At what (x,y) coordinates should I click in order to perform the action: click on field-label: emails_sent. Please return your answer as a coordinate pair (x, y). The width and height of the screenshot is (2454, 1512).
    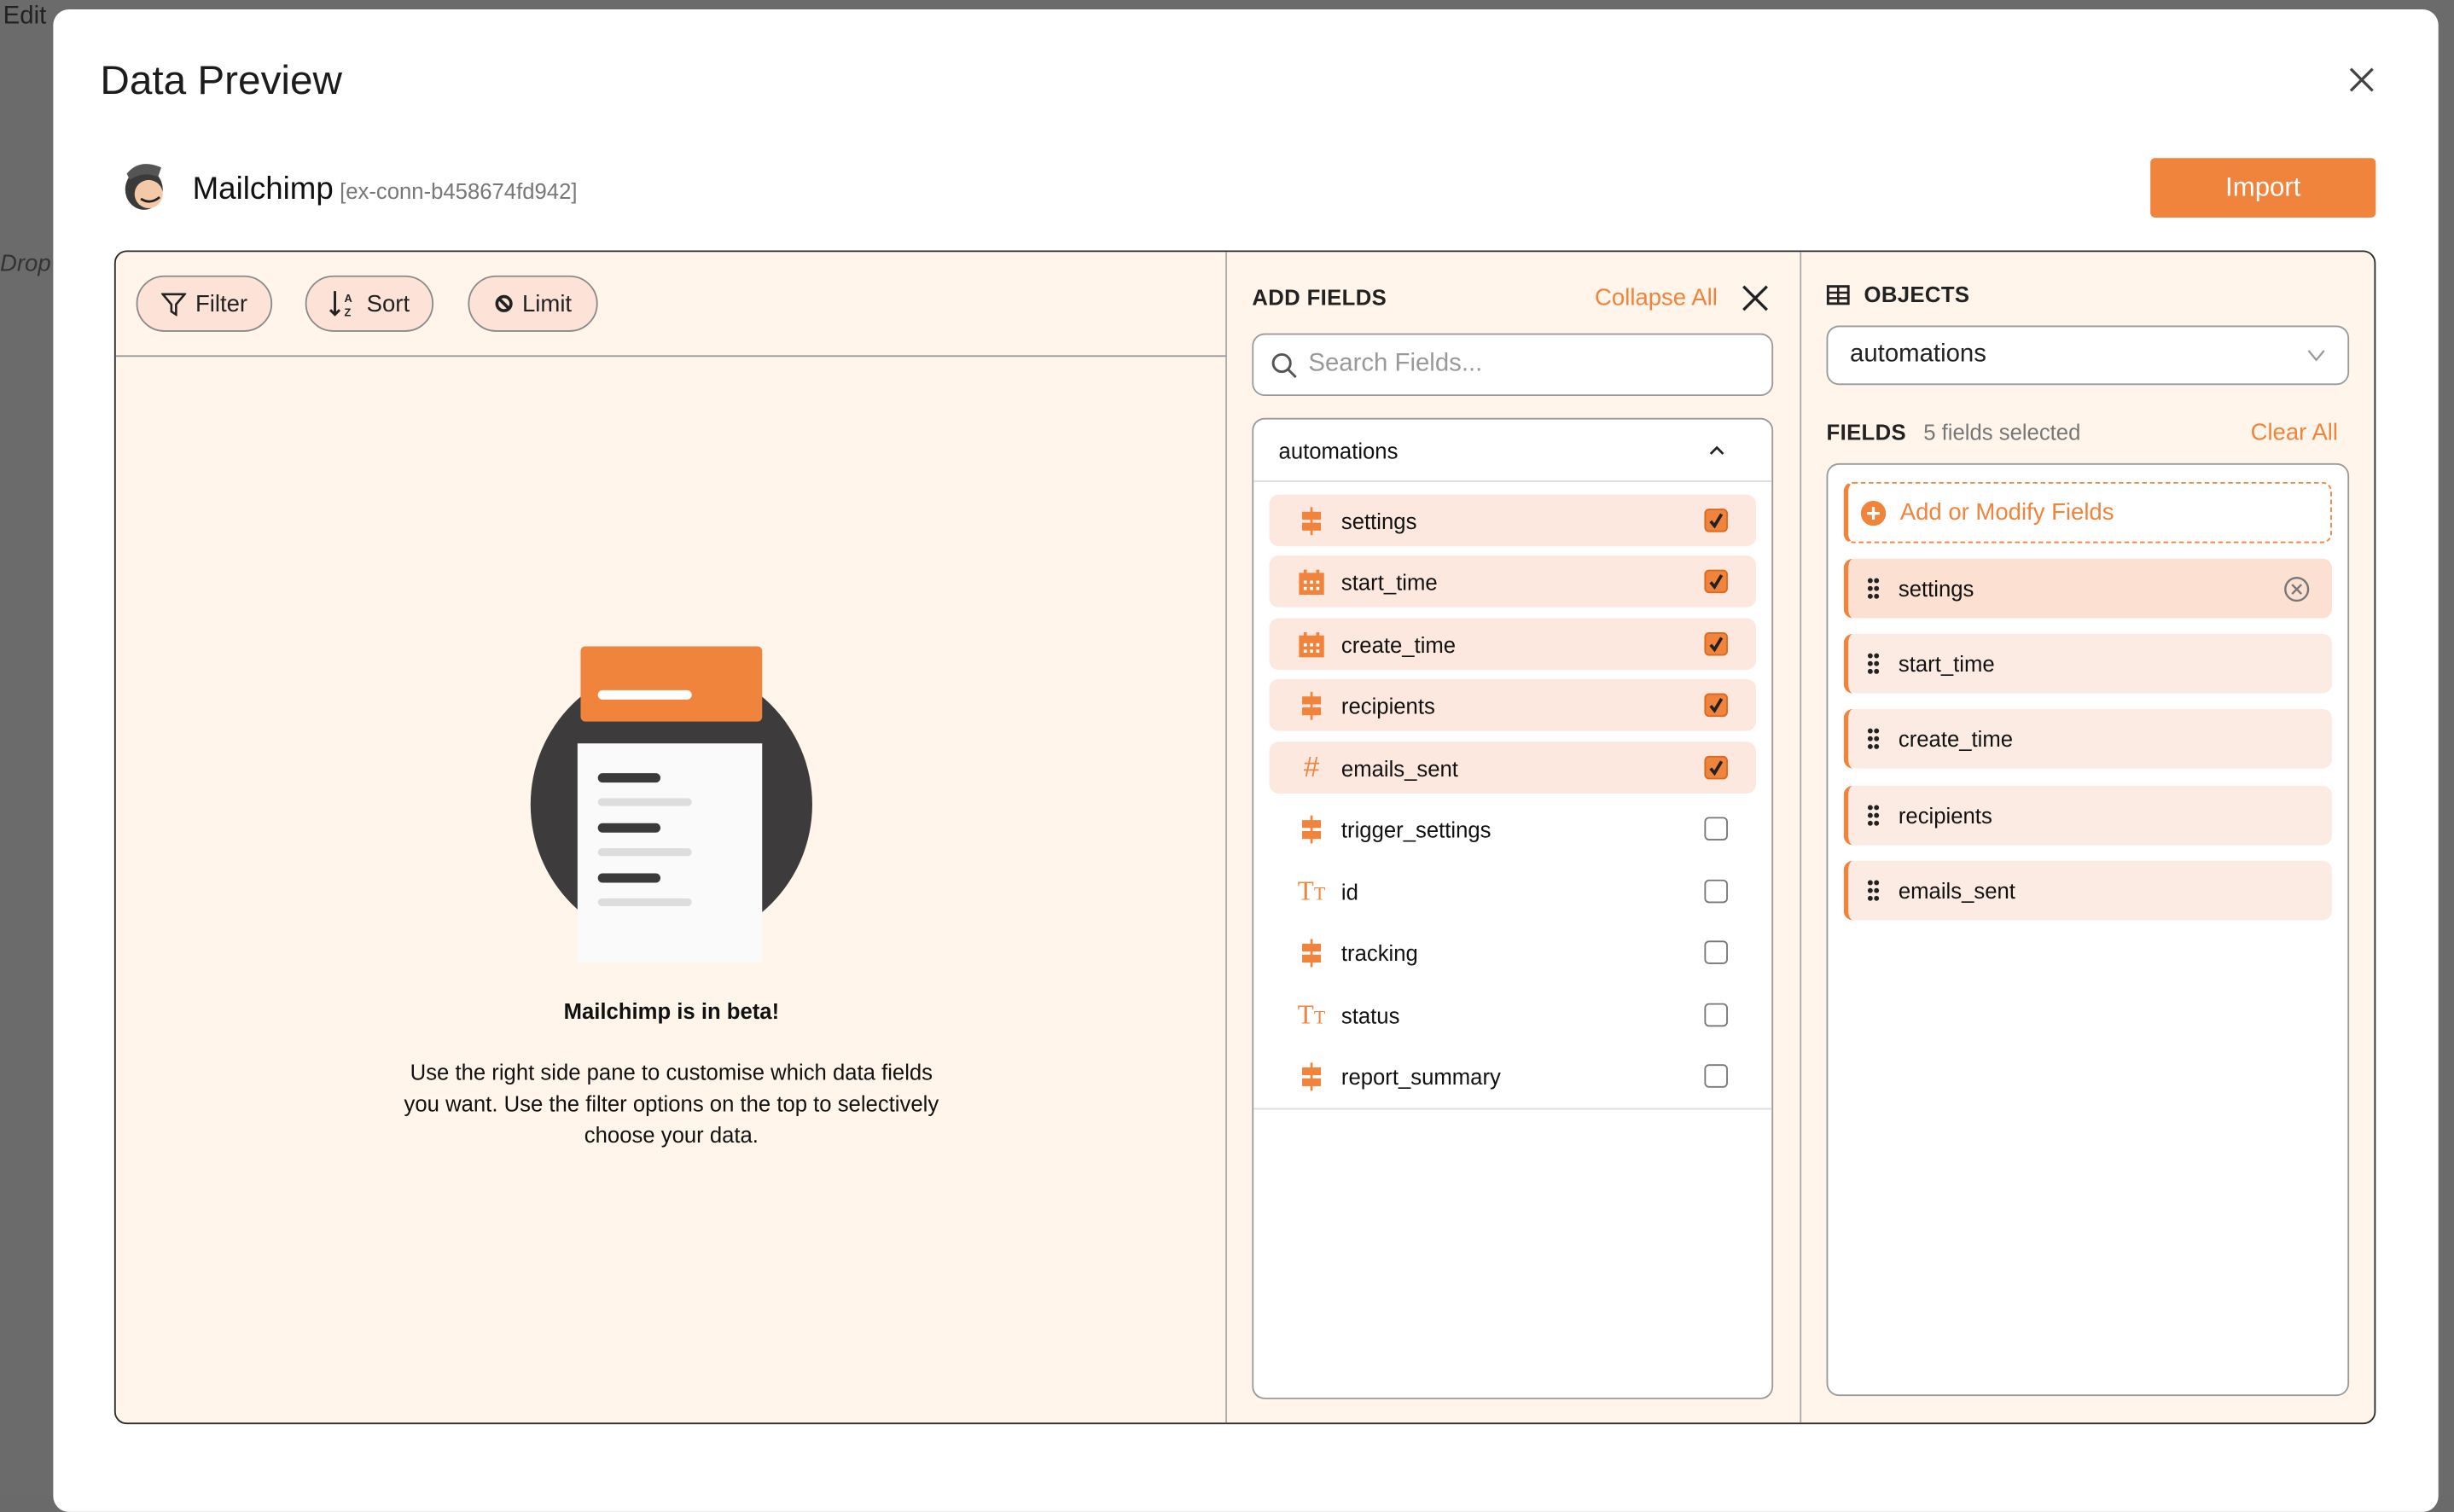
    Looking at the image, I should click on (1399, 768).